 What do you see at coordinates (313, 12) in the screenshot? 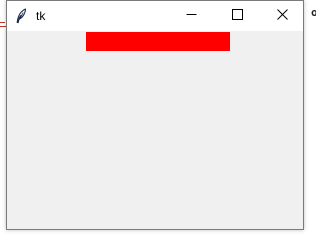
I see `background-editor-glyph: o` at bounding box center [313, 12].